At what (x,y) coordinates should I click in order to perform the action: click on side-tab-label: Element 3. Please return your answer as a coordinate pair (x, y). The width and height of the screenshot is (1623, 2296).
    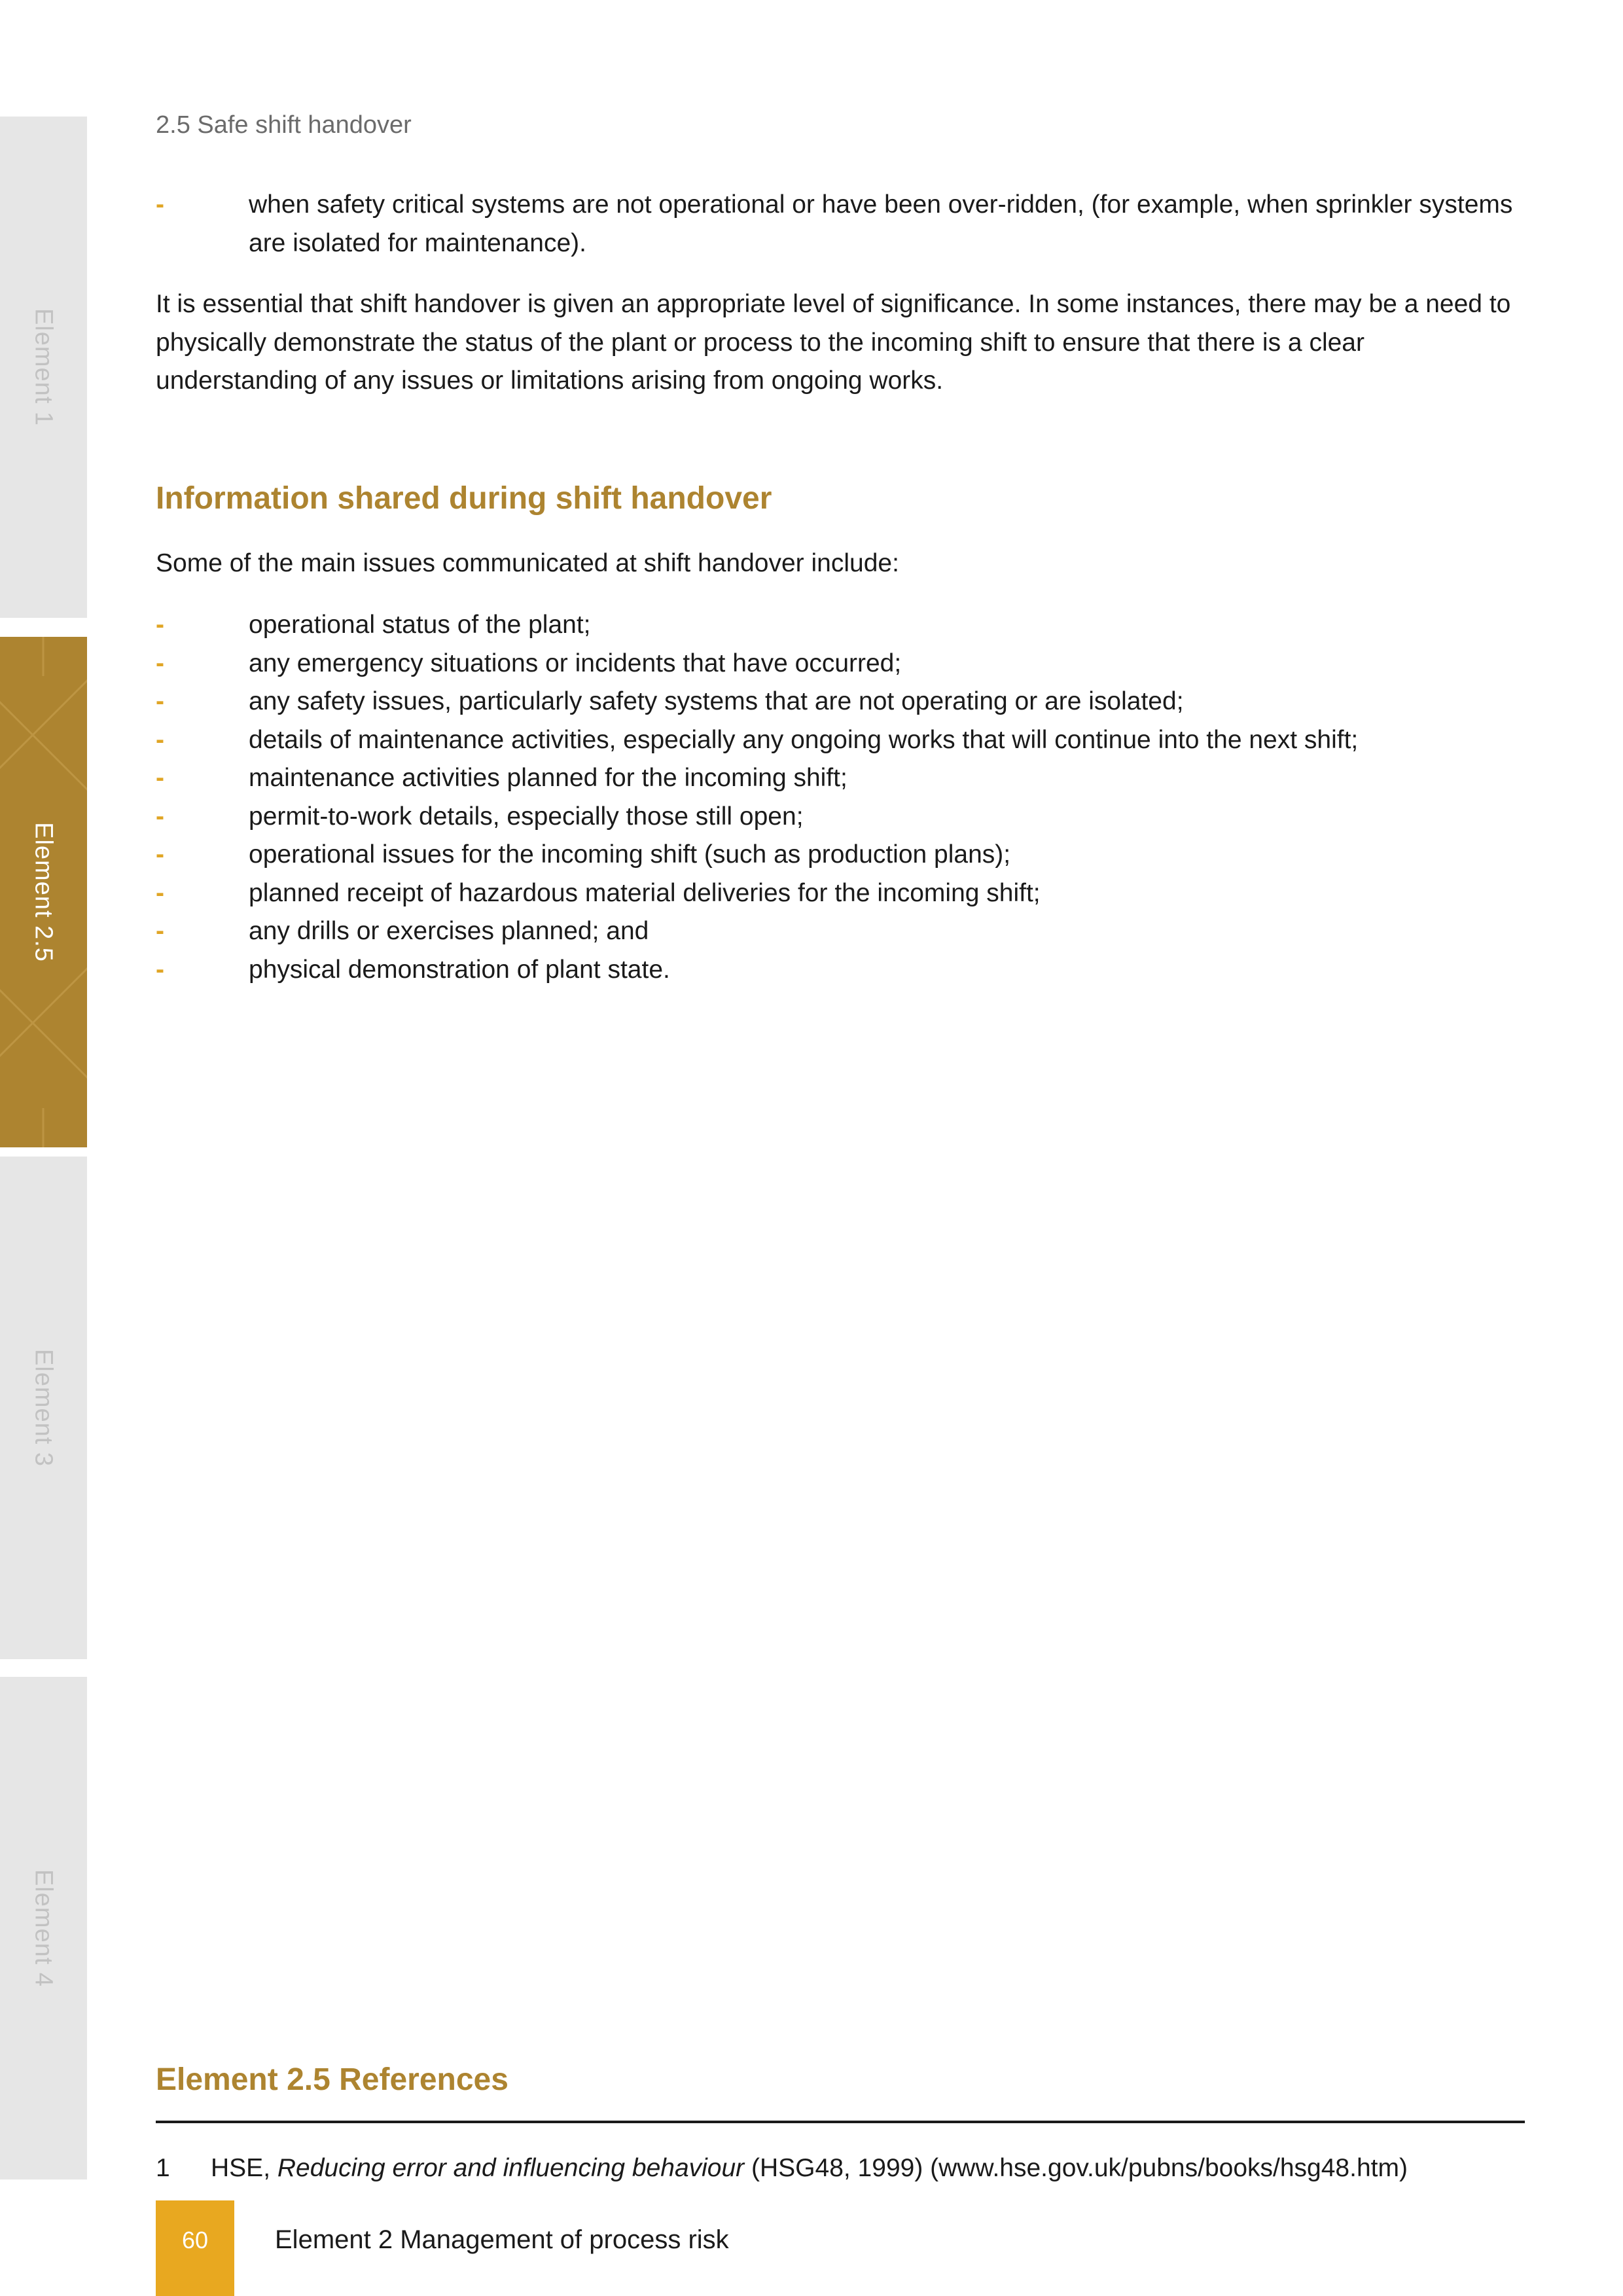
    Looking at the image, I should click on (43, 1407).